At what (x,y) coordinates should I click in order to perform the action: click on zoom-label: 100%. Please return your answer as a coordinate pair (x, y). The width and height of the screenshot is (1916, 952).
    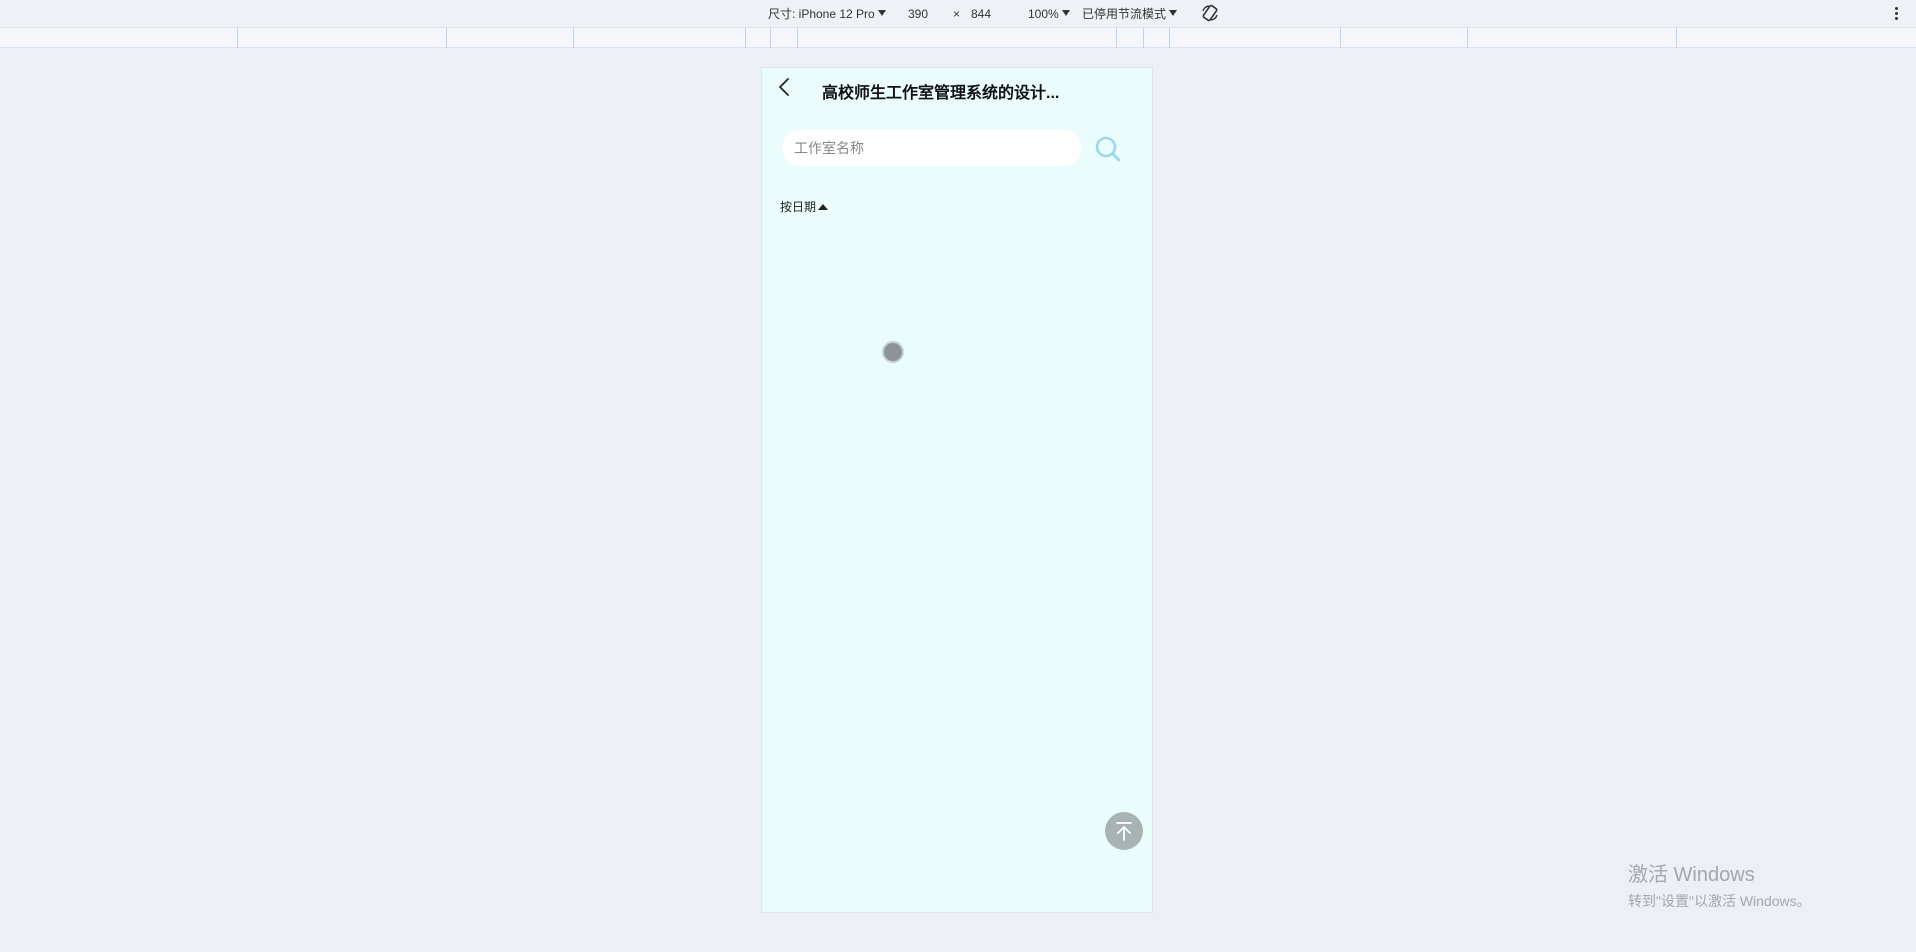
    Looking at the image, I should click on (1043, 14).